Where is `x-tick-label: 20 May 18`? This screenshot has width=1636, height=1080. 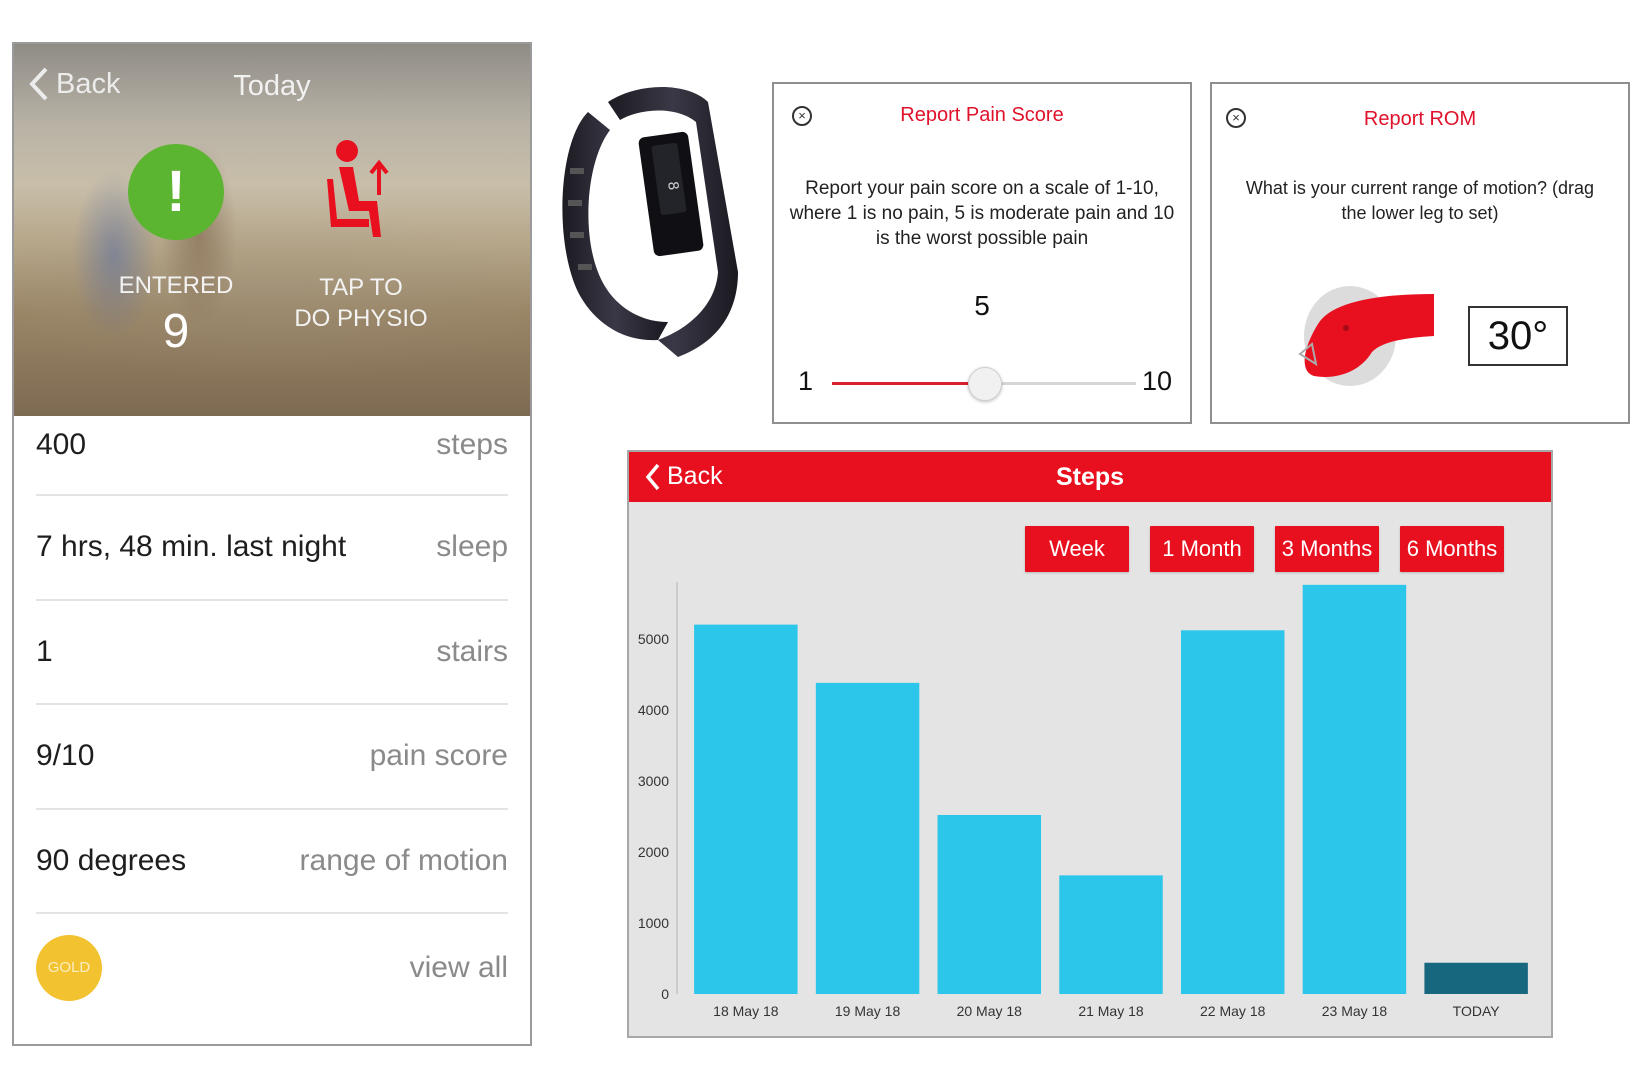 x-tick-label: 20 May 18 is located at coordinates (990, 1011).